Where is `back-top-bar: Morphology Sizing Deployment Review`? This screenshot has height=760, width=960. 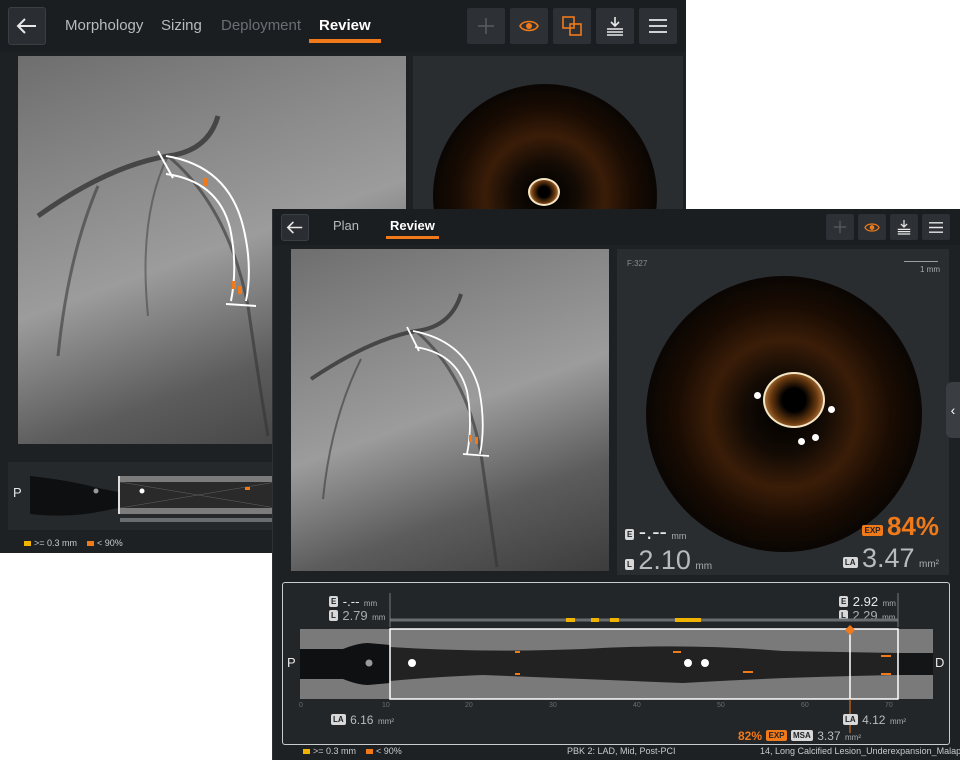 back-top-bar: Morphology Sizing Deployment Review is located at coordinates (343, 26).